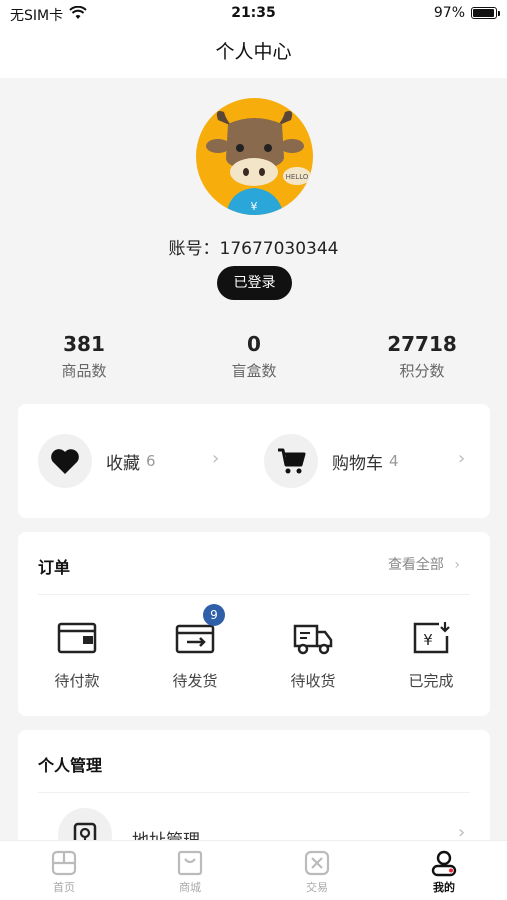 The image size is (507, 900). I want to click on svg-text: HELLO, so click(297, 177).